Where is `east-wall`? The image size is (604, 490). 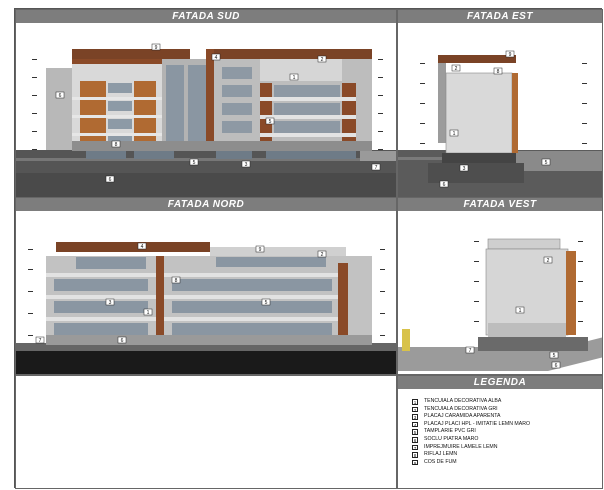 east-wall is located at coordinates (479, 113).